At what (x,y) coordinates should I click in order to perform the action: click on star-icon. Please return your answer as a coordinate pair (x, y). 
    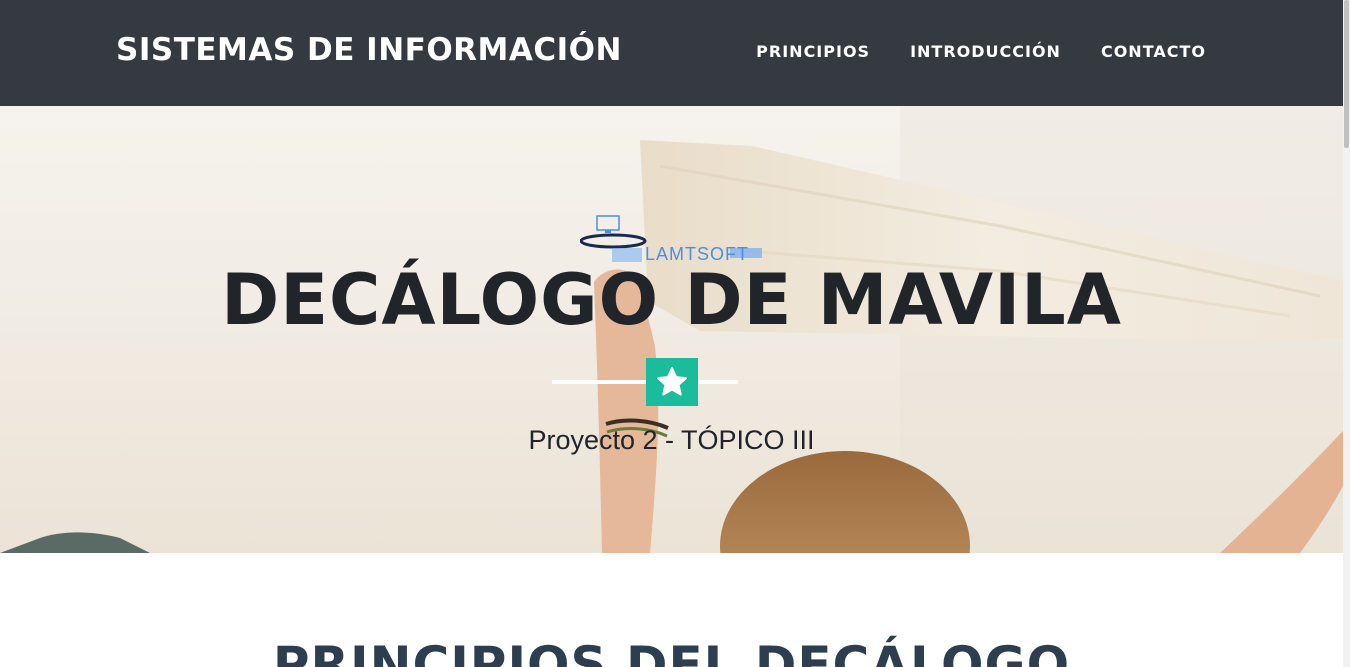
    Looking at the image, I should click on (672, 381).